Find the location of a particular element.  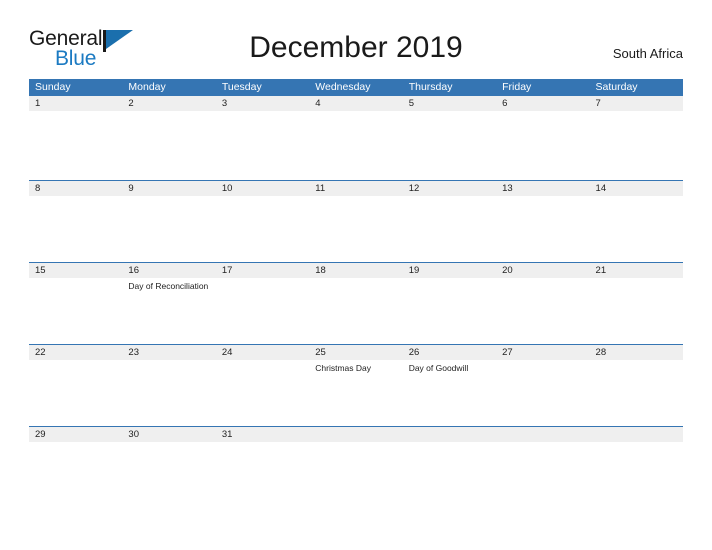

calendar-week-row: 1234567 is located at coordinates (356, 138).